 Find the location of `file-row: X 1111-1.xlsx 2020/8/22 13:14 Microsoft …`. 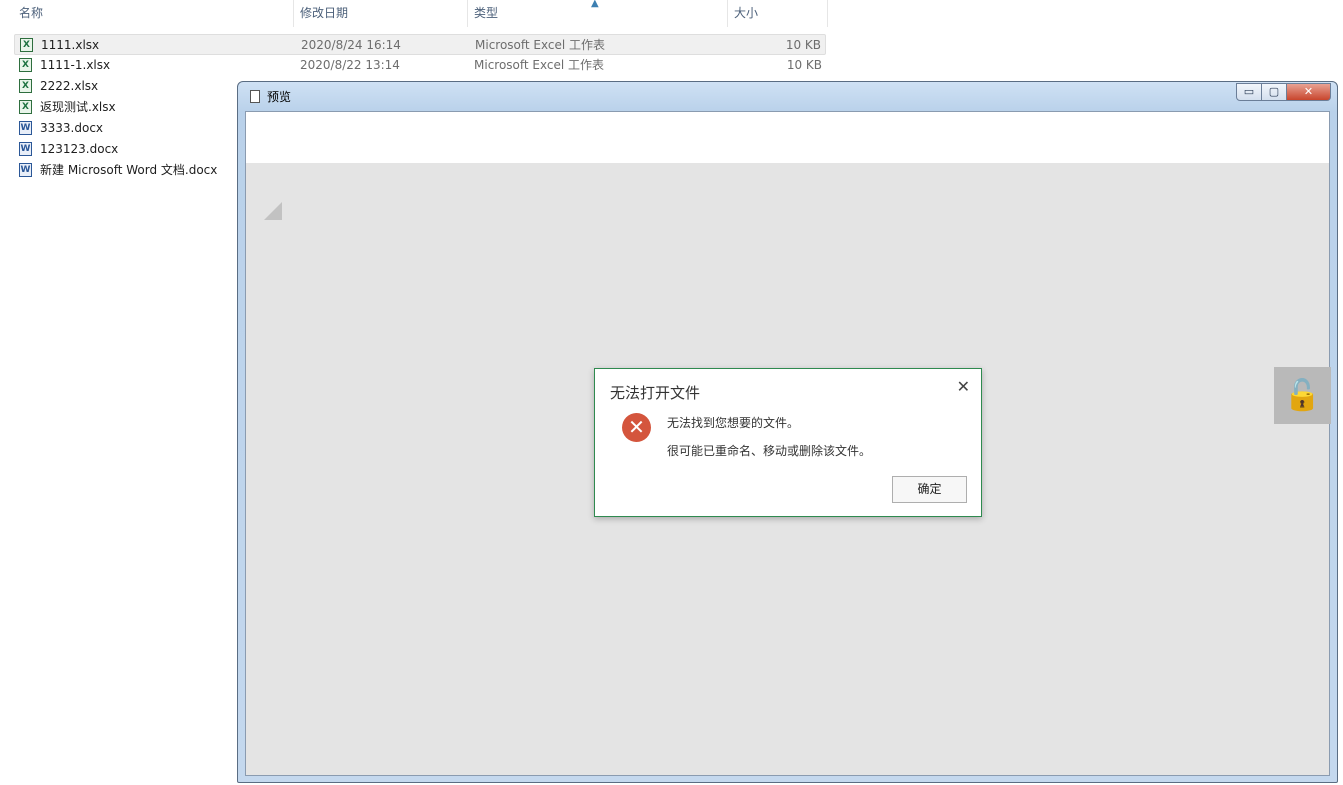

file-row: X 1111-1.xlsx 2020/8/22 13:14 Microsoft … is located at coordinates (420, 65).